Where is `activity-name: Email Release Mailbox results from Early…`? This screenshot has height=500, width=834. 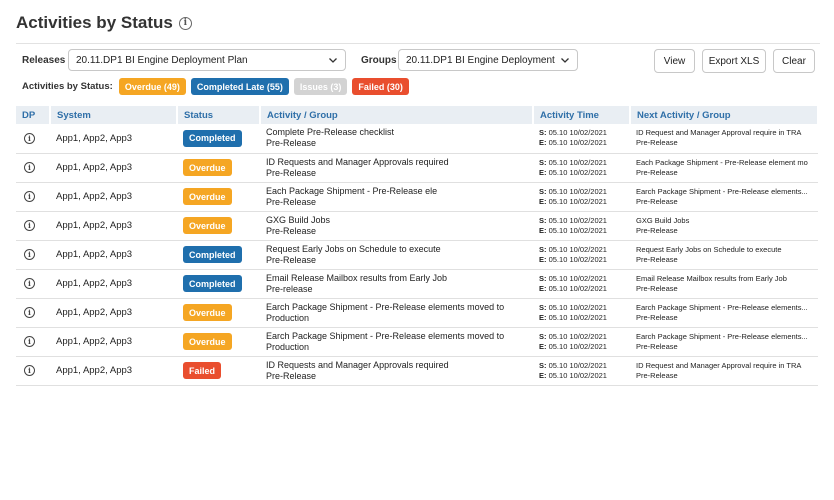 activity-name: Email Release Mailbox results from Early… is located at coordinates (399, 278).